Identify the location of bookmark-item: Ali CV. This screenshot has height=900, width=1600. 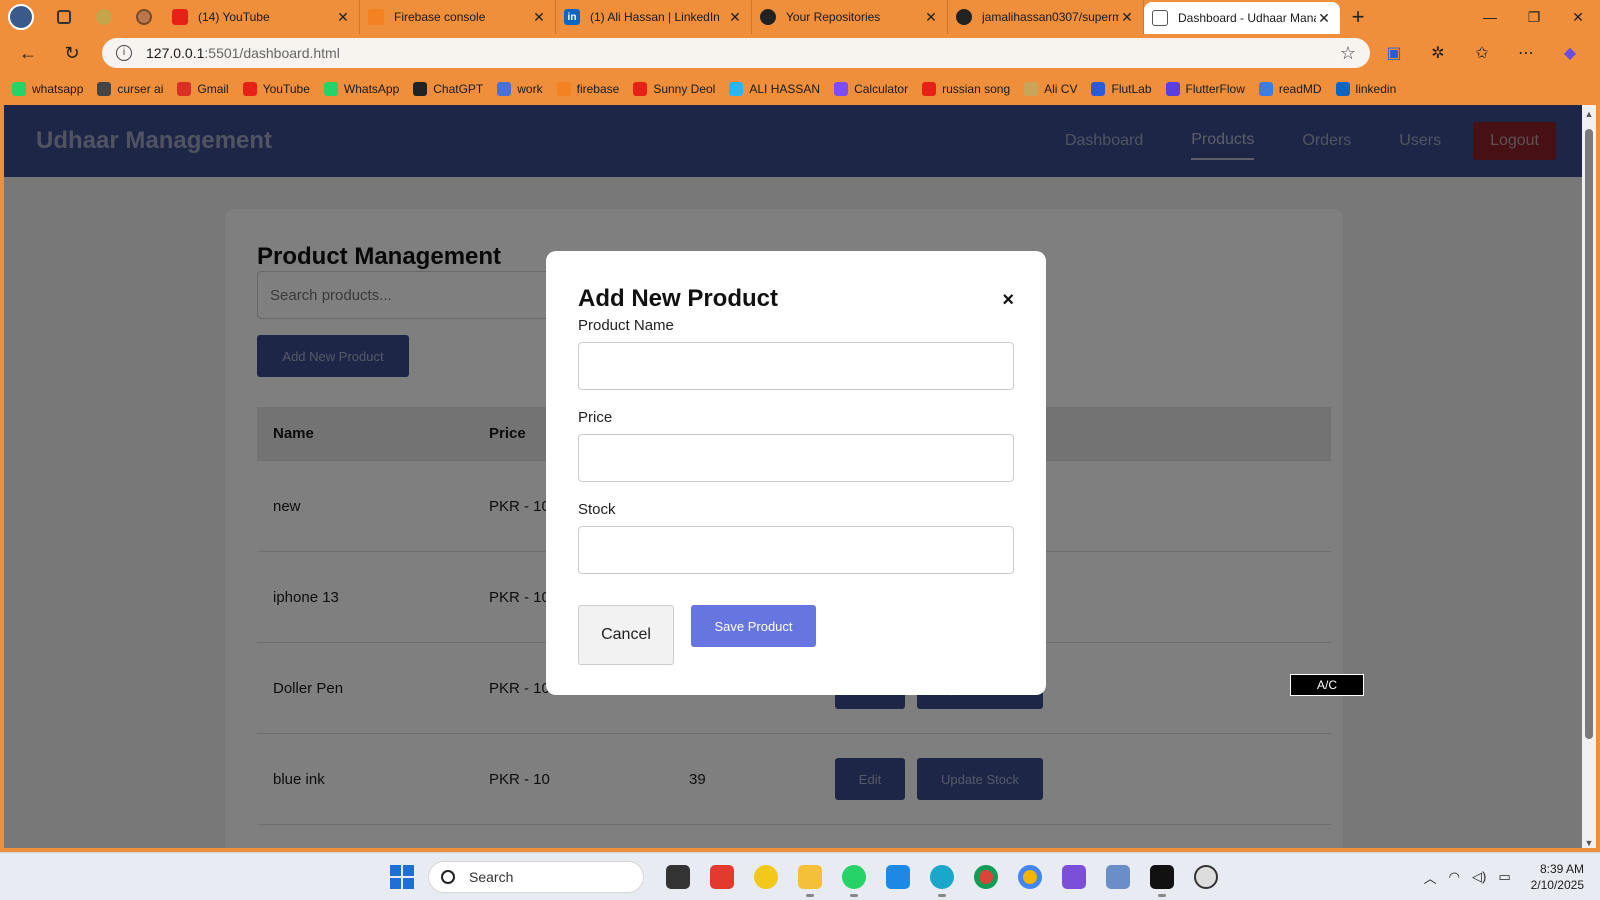
(1050, 88).